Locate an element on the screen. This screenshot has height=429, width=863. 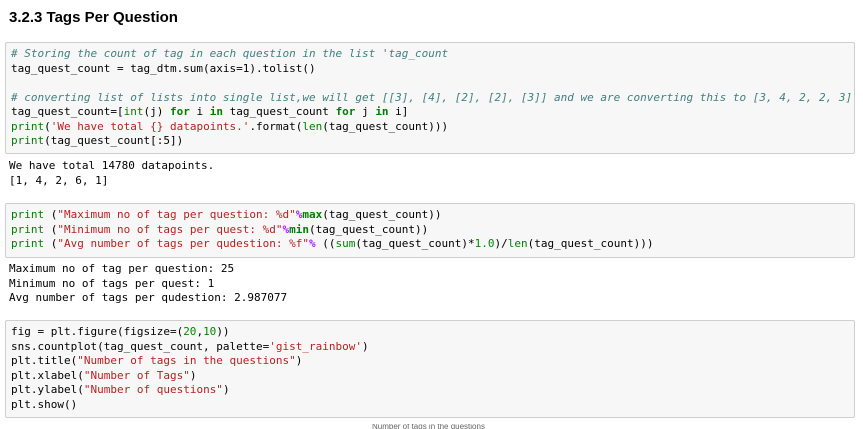
code-token: tag_quest_count is located at coordinates (279, 111).